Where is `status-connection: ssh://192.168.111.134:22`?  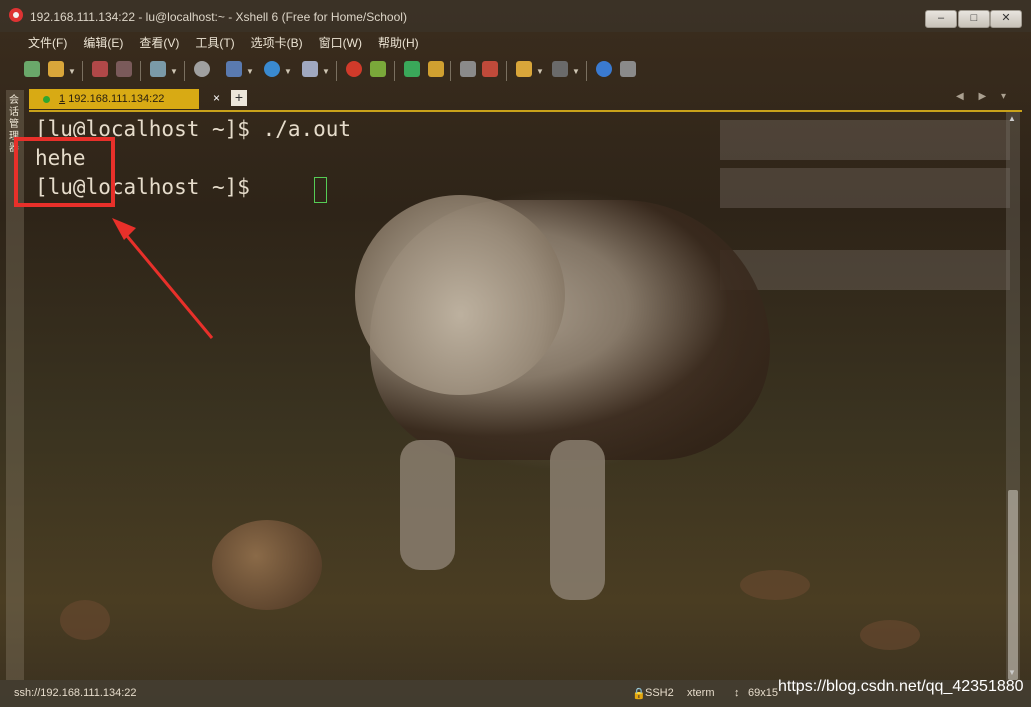 status-connection: ssh://192.168.111.134:22 is located at coordinates (75, 693).